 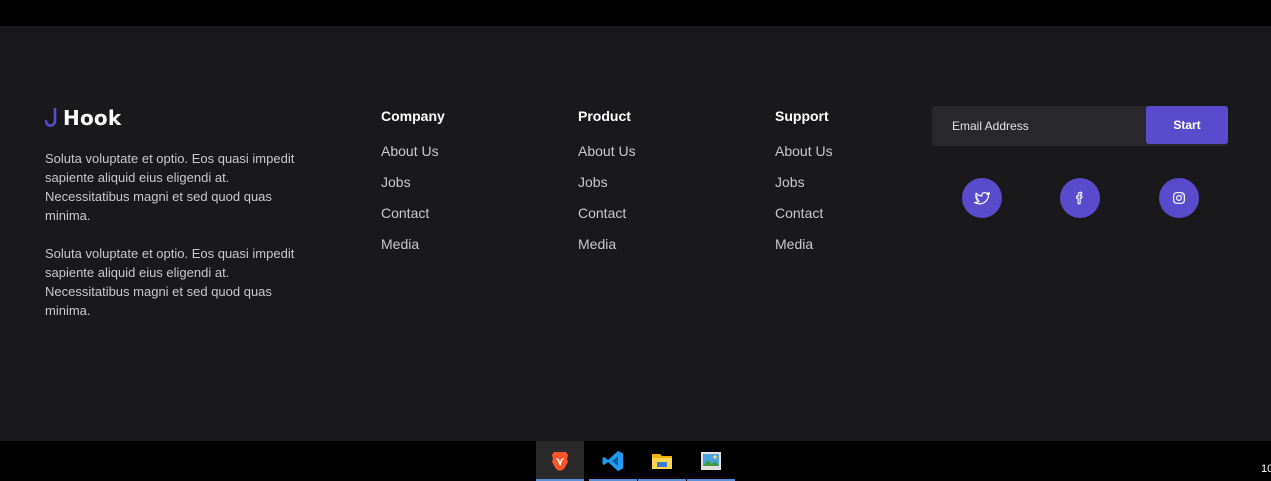 I want to click on footer-column-product: Product About Us Jobs Contact Media, so click(x=607, y=188).